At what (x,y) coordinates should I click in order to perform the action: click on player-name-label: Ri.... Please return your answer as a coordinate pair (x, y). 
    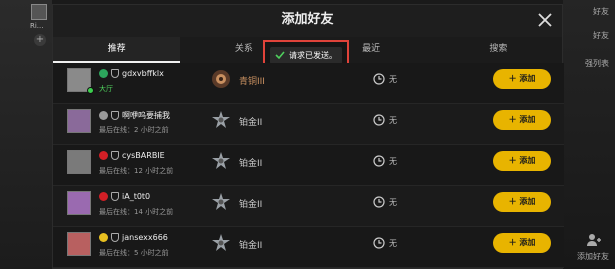
    Looking at the image, I should click on (37, 26).